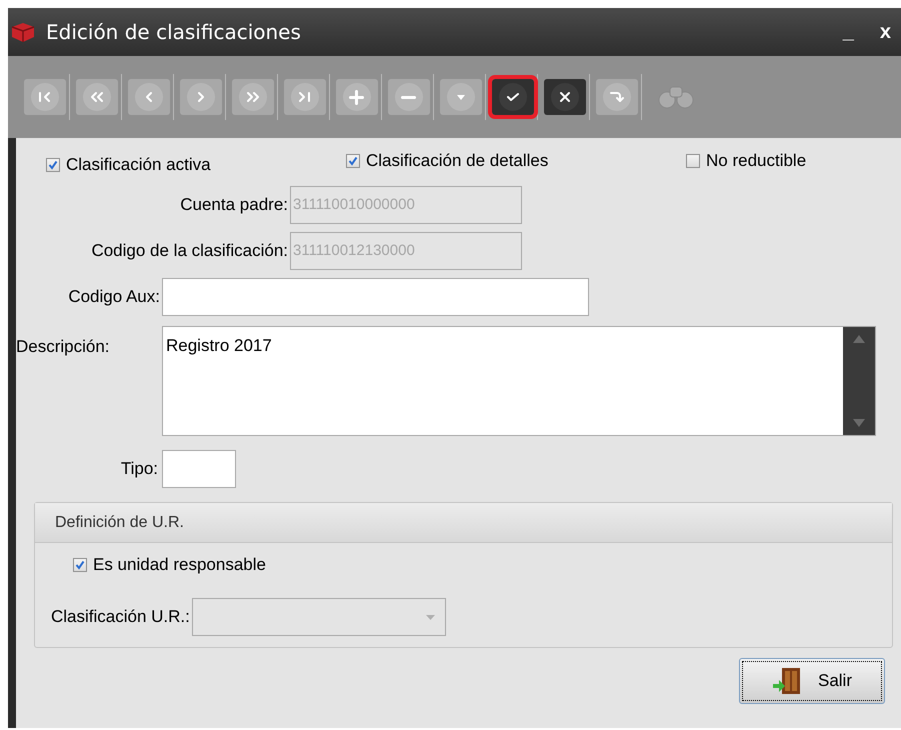  What do you see at coordinates (114, 297) in the screenshot?
I see `field-label: Codigo Aux:` at bounding box center [114, 297].